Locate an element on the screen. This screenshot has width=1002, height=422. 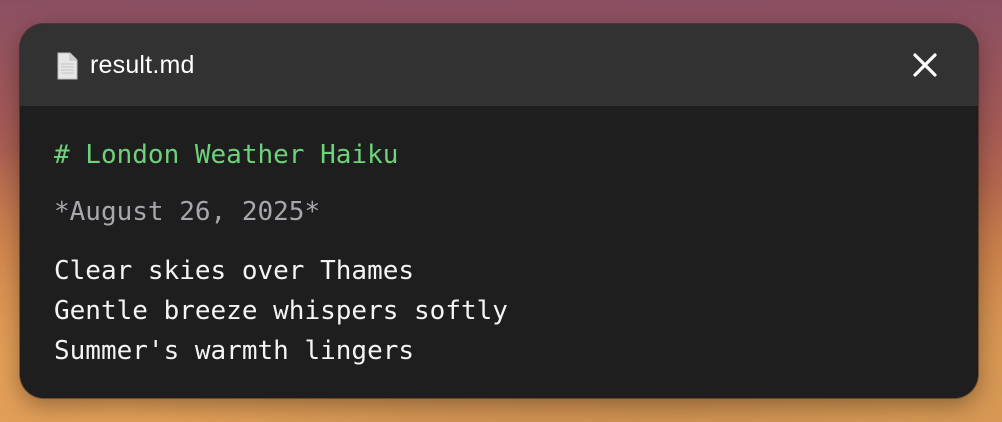
close-button is located at coordinates (925, 65).